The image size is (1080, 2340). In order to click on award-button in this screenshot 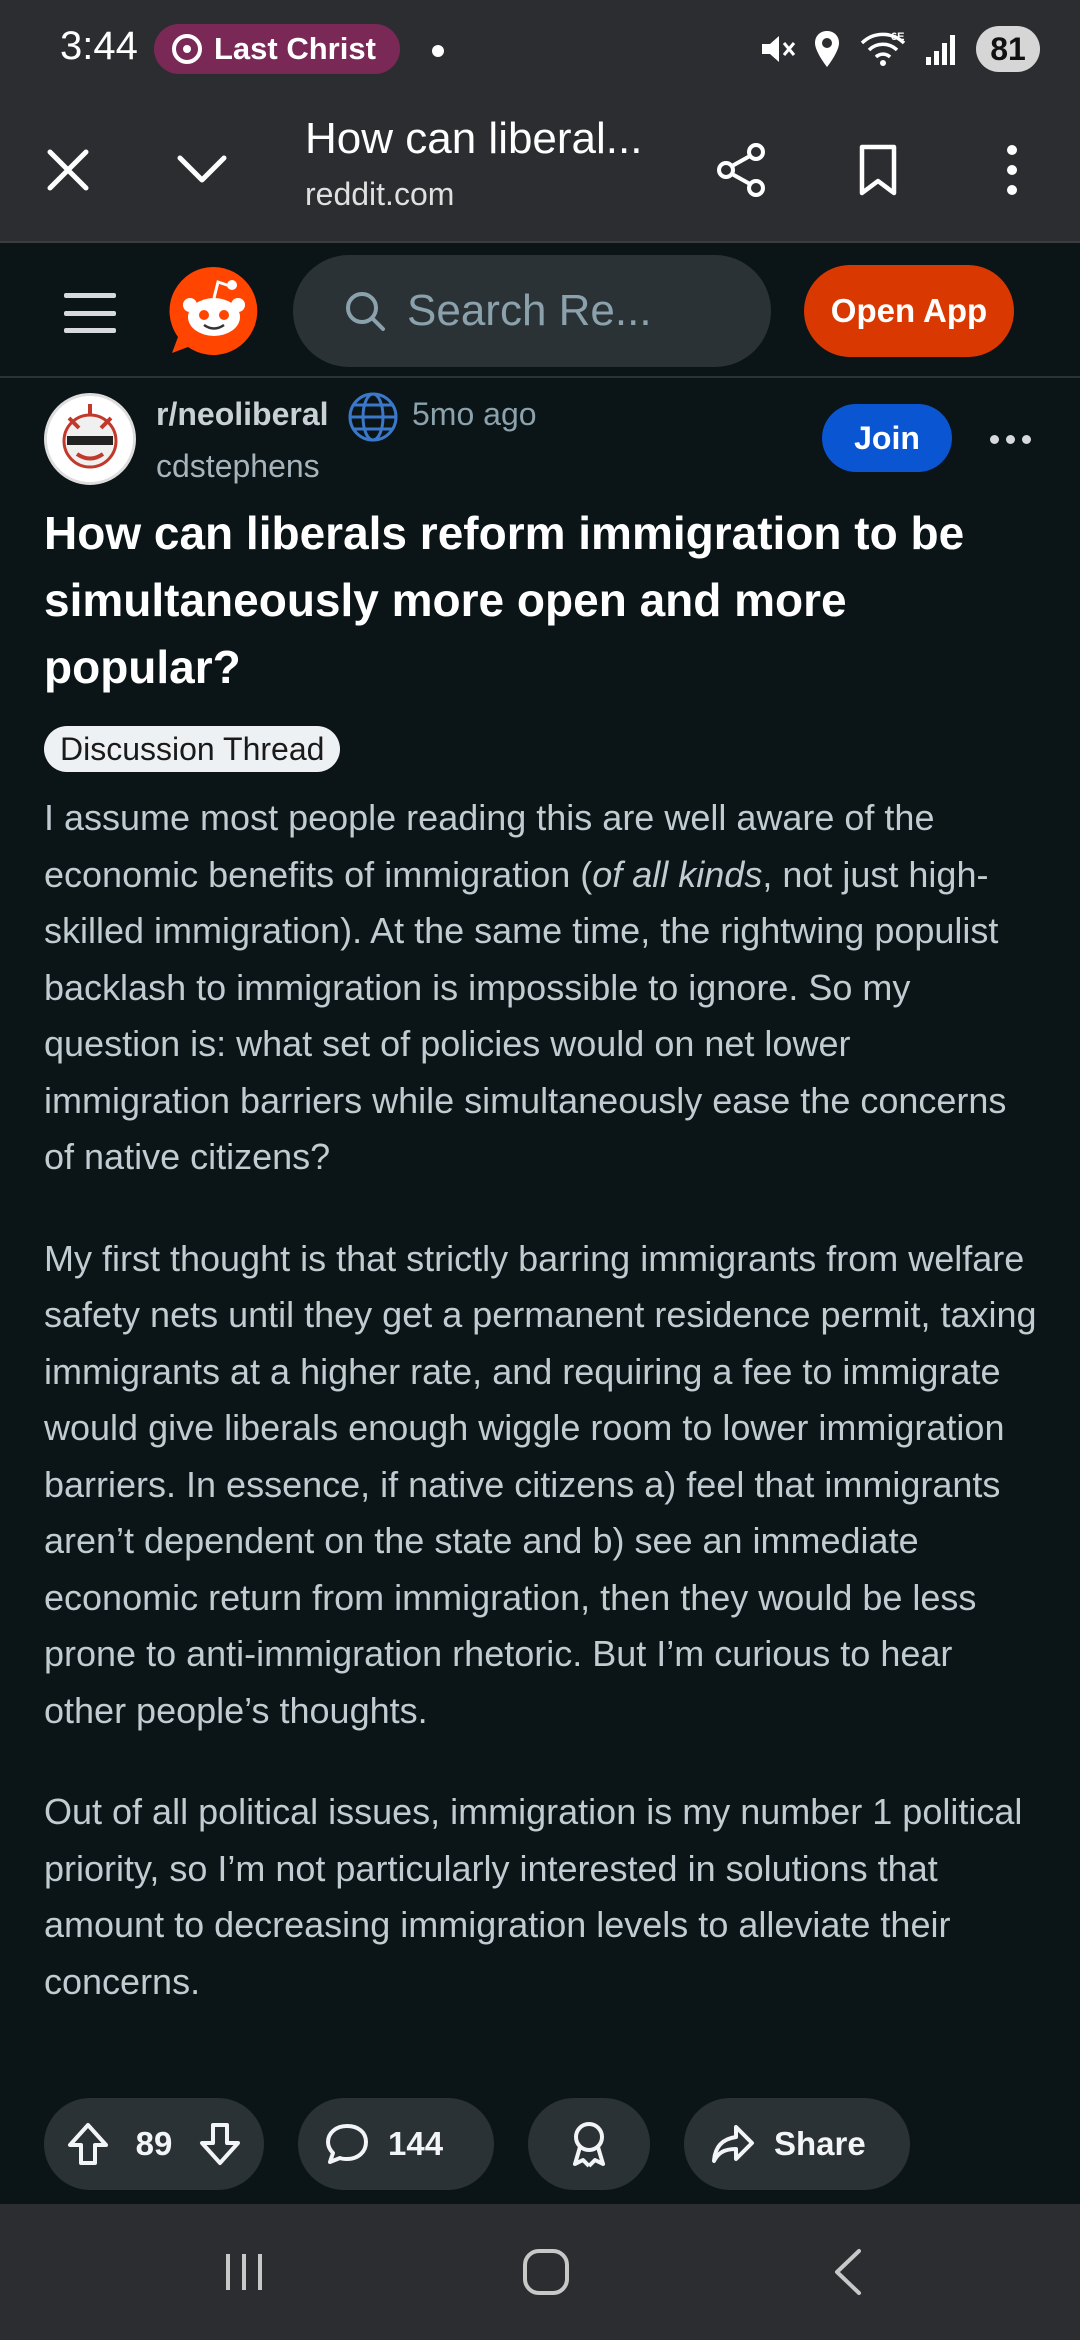, I will do `click(589, 2144)`.